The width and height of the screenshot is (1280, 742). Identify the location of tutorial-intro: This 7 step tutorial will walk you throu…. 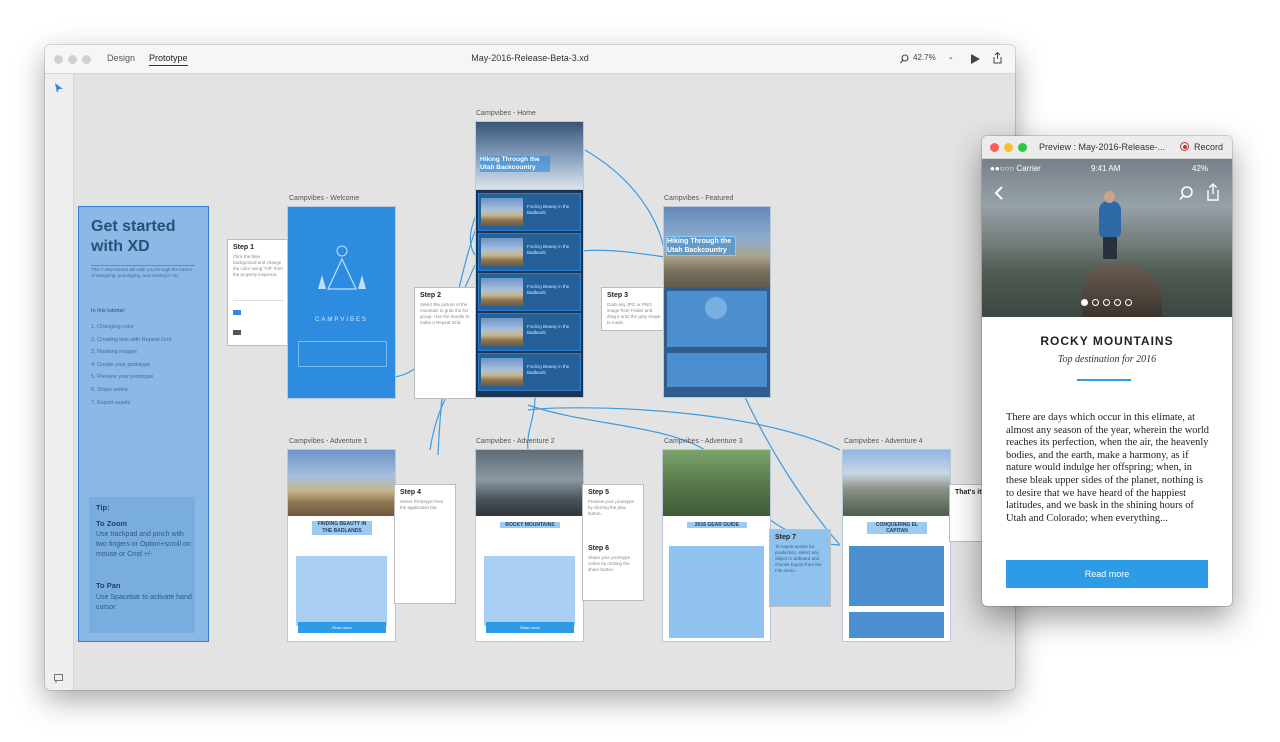
(142, 272).